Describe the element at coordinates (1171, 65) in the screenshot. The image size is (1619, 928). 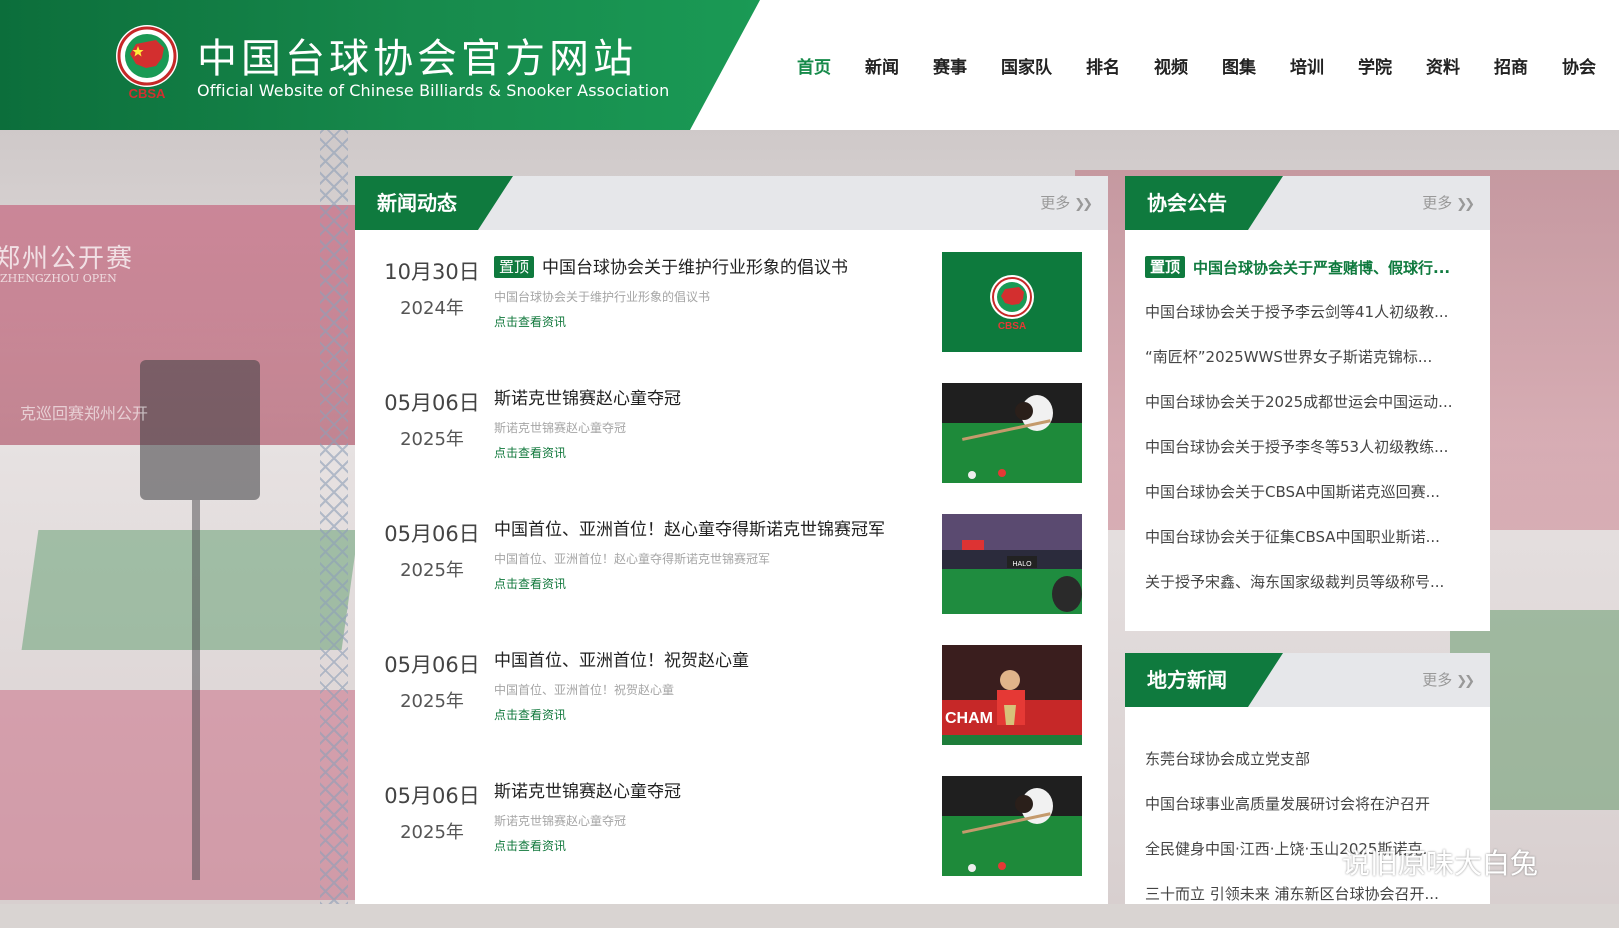
I see `nav-videos: 视频` at that location.